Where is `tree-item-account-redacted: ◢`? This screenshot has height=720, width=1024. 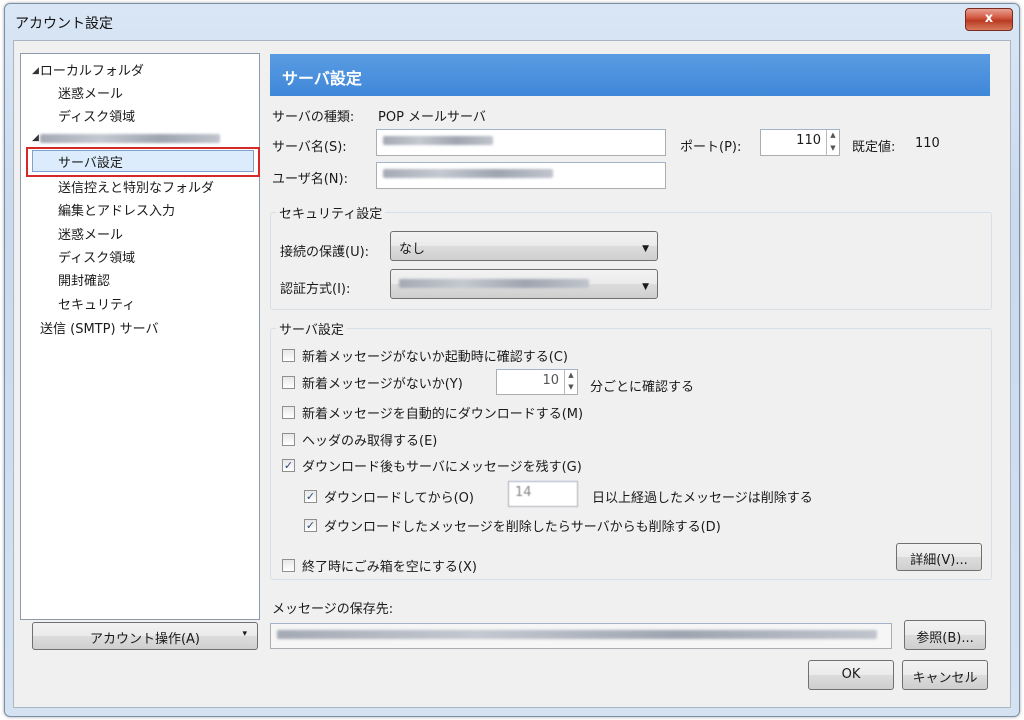 tree-item-account-redacted: ◢ is located at coordinates (126, 138).